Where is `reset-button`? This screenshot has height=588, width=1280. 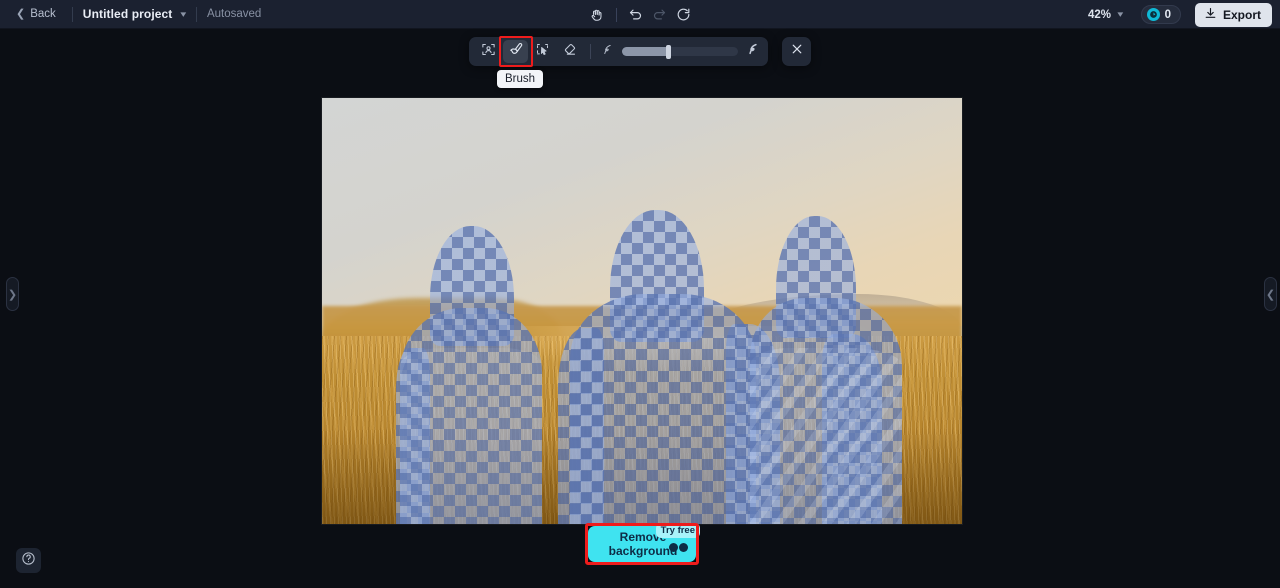
reset-button is located at coordinates (684, 15).